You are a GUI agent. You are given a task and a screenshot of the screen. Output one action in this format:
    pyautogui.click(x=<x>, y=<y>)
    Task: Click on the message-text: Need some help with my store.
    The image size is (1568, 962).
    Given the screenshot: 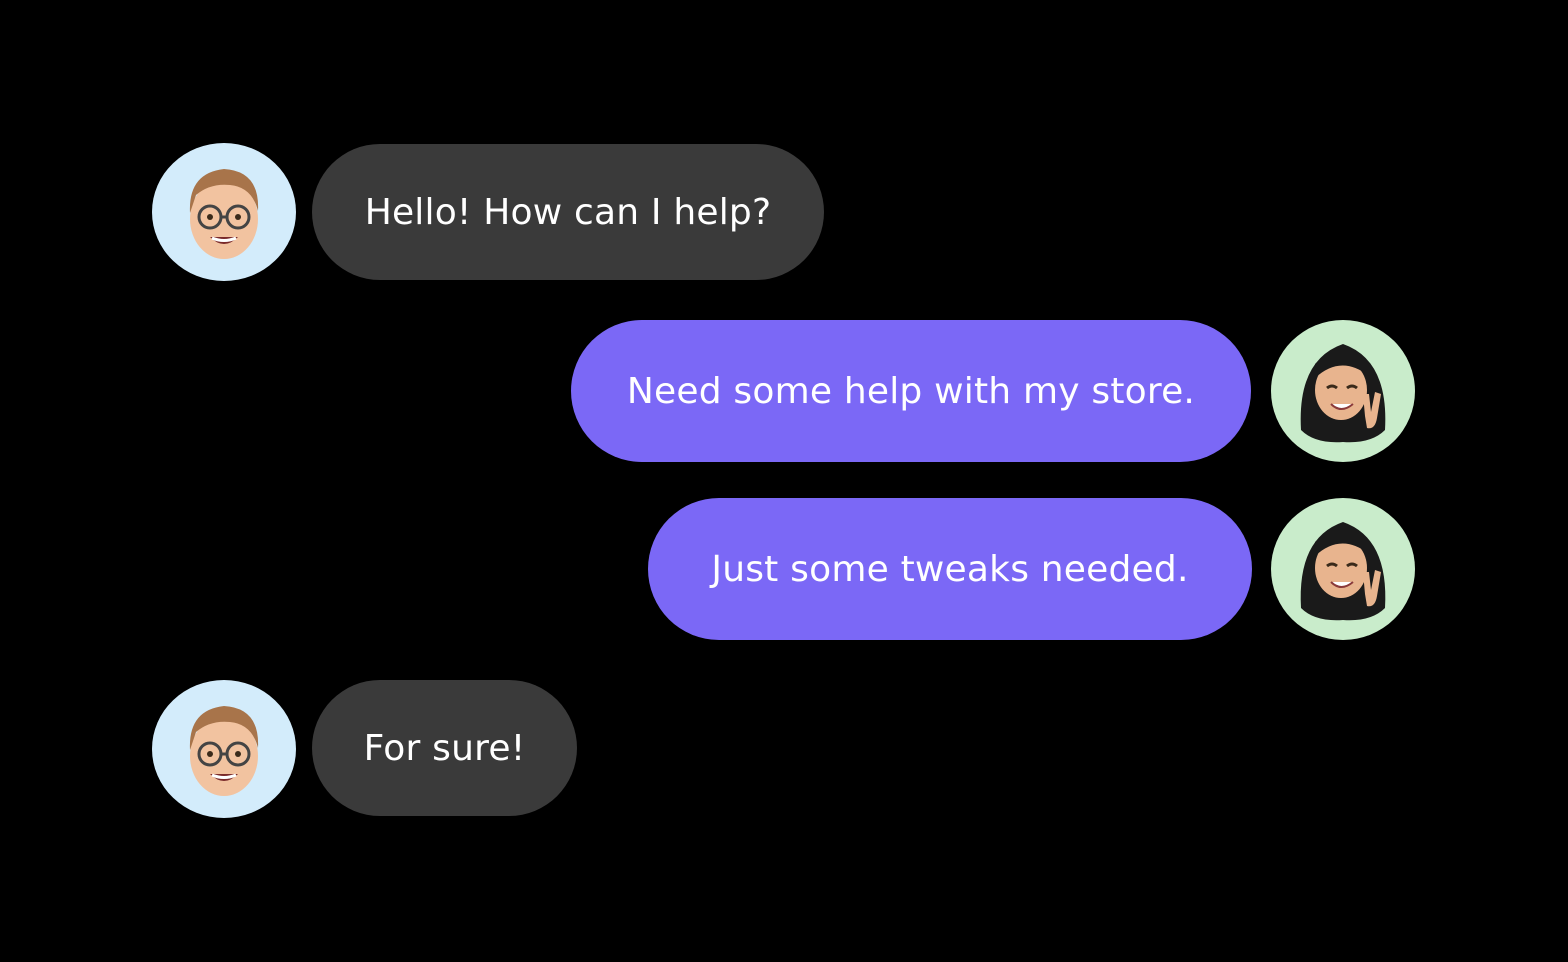 What is the action you would take?
    pyautogui.click(x=911, y=391)
    